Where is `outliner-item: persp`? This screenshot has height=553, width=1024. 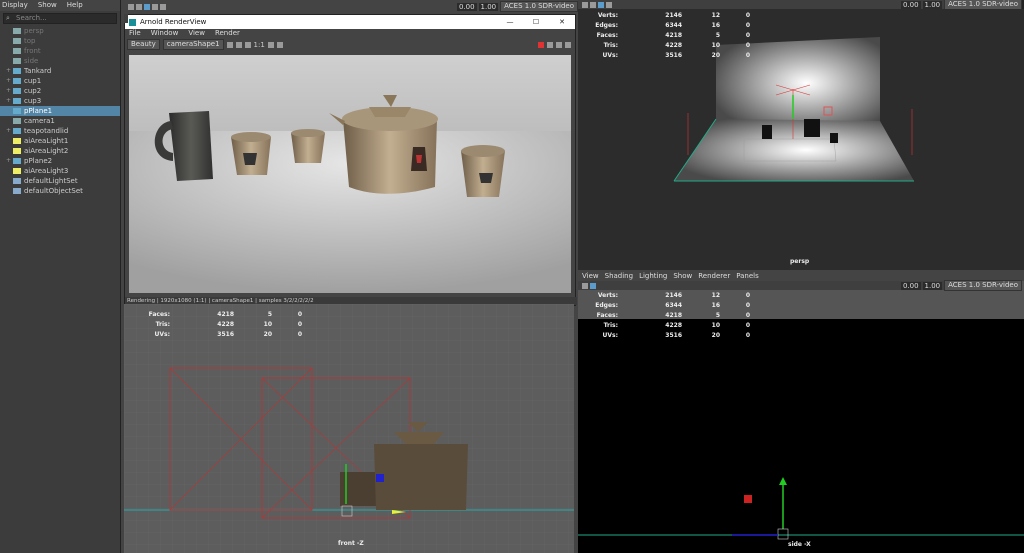 outliner-item: persp is located at coordinates (60, 31).